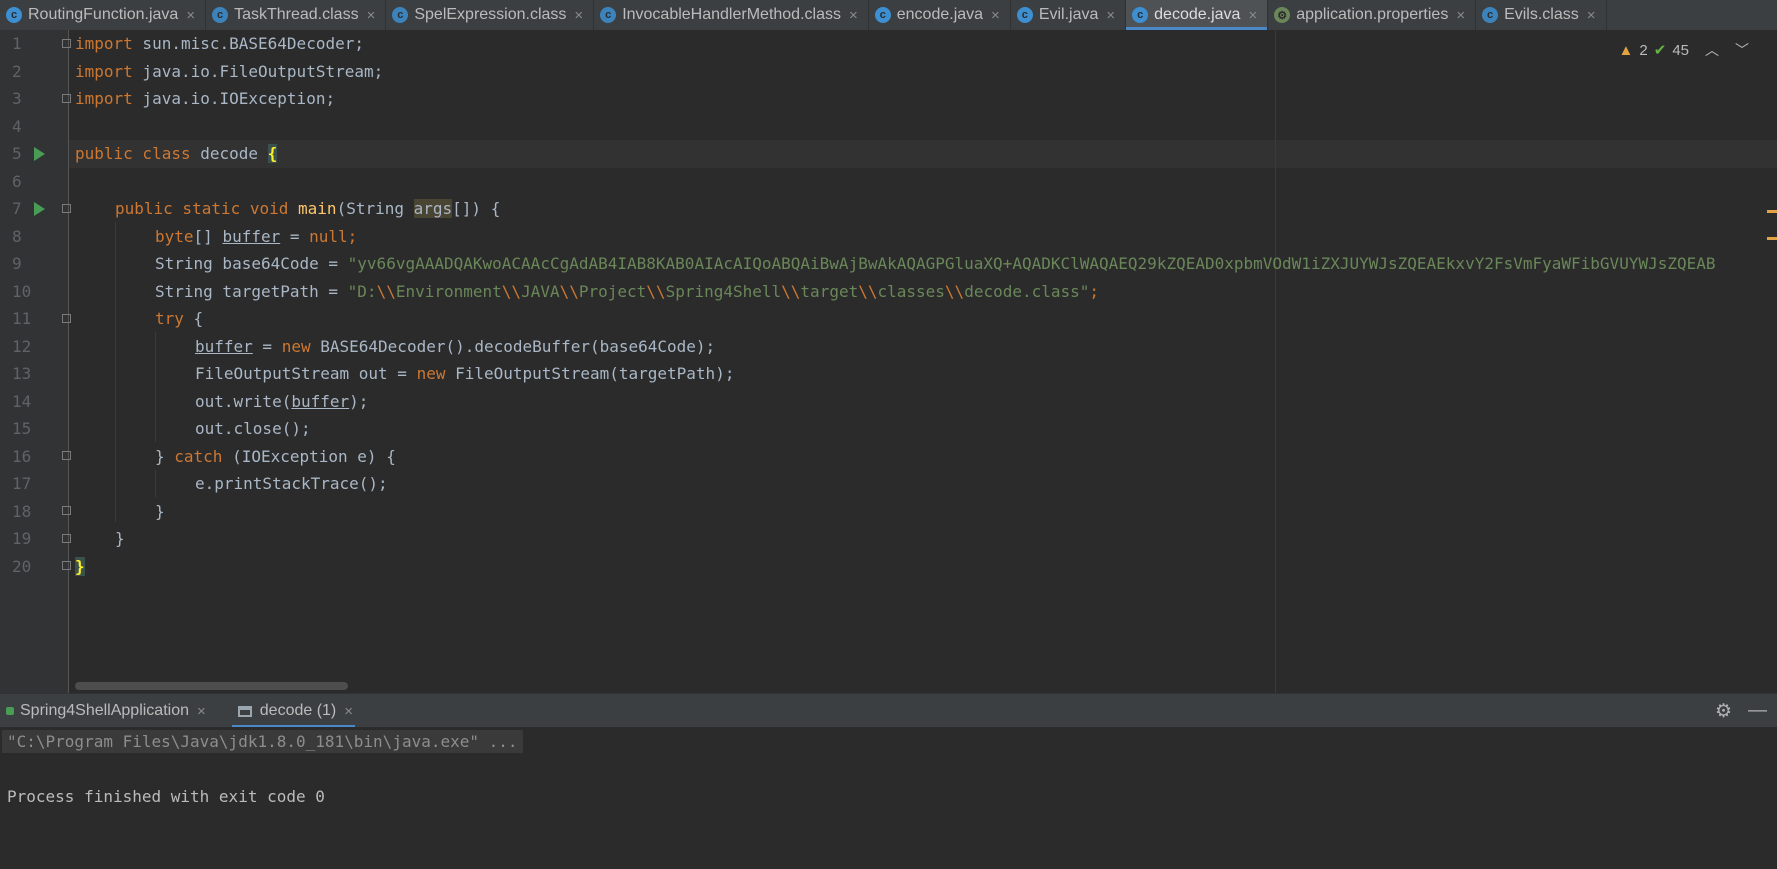 This screenshot has height=869, width=1777. What do you see at coordinates (17, 236) in the screenshot?
I see `line-number: 8` at bounding box center [17, 236].